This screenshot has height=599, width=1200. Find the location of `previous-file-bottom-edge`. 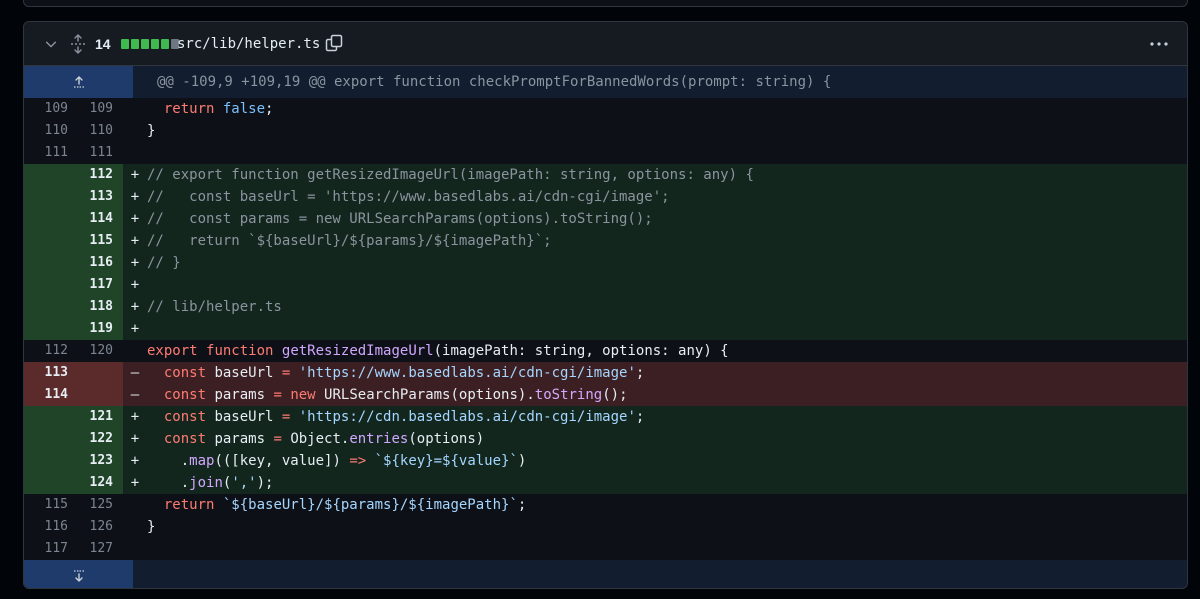

previous-file-bottom-edge is located at coordinates (605, 3).